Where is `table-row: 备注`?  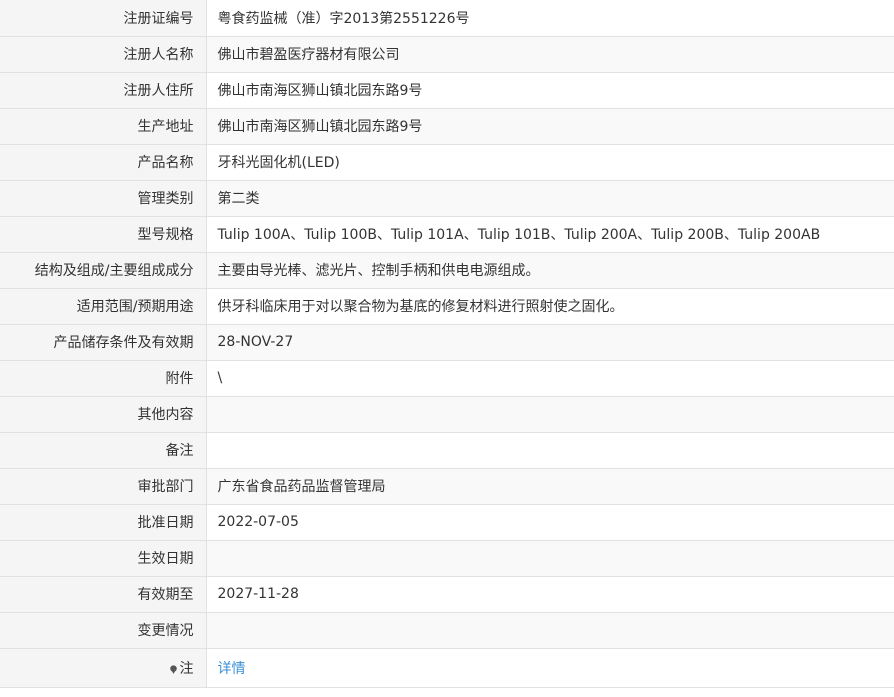 table-row: 备注 is located at coordinates (447, 450).